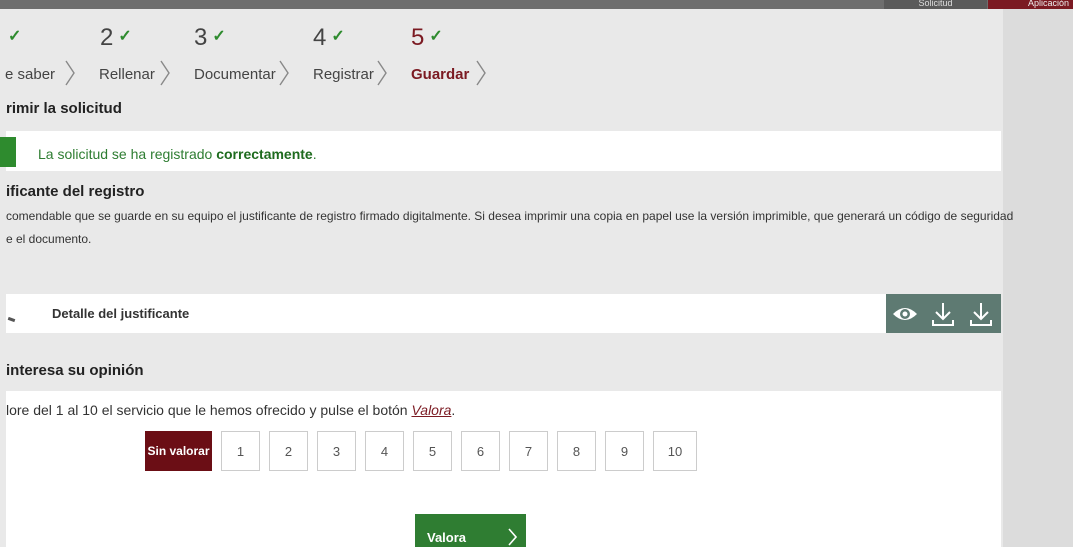 The height and width of the screenshot is (547, 1073). I want to click on right-gutter, so click(1038, 278).